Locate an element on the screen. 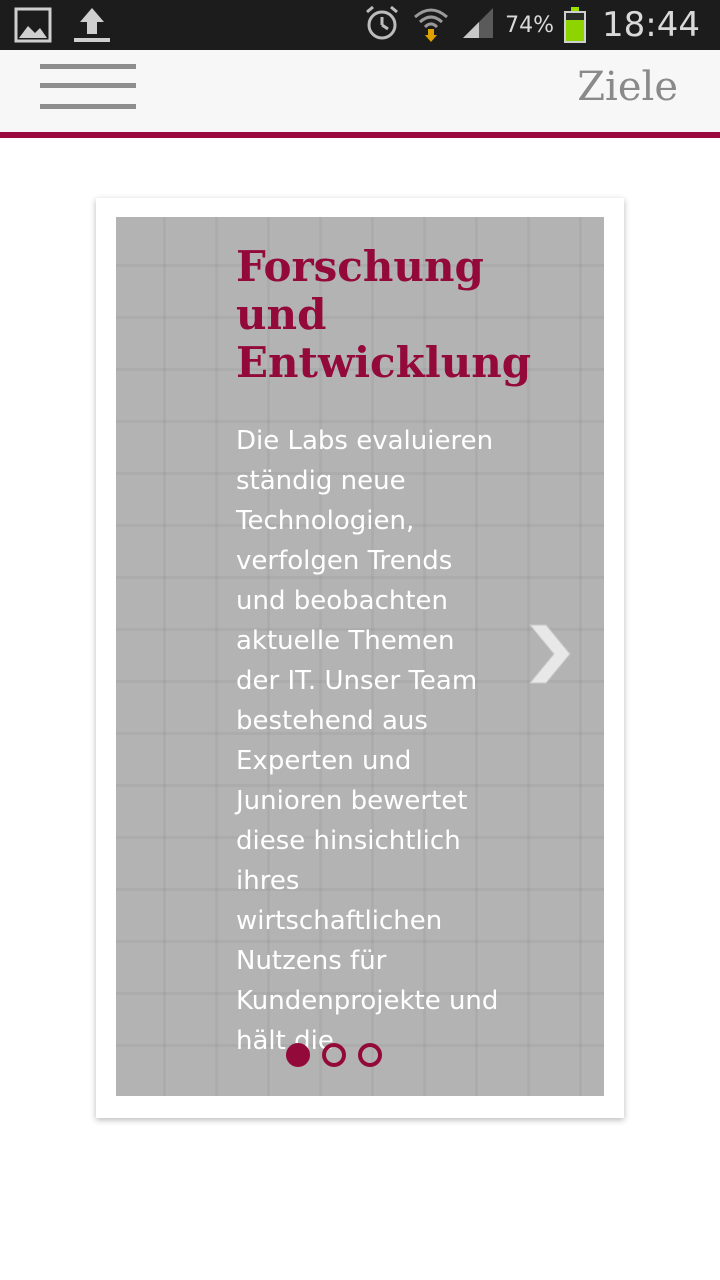  app-bar: Ziele is located at coordinates (360, 91).